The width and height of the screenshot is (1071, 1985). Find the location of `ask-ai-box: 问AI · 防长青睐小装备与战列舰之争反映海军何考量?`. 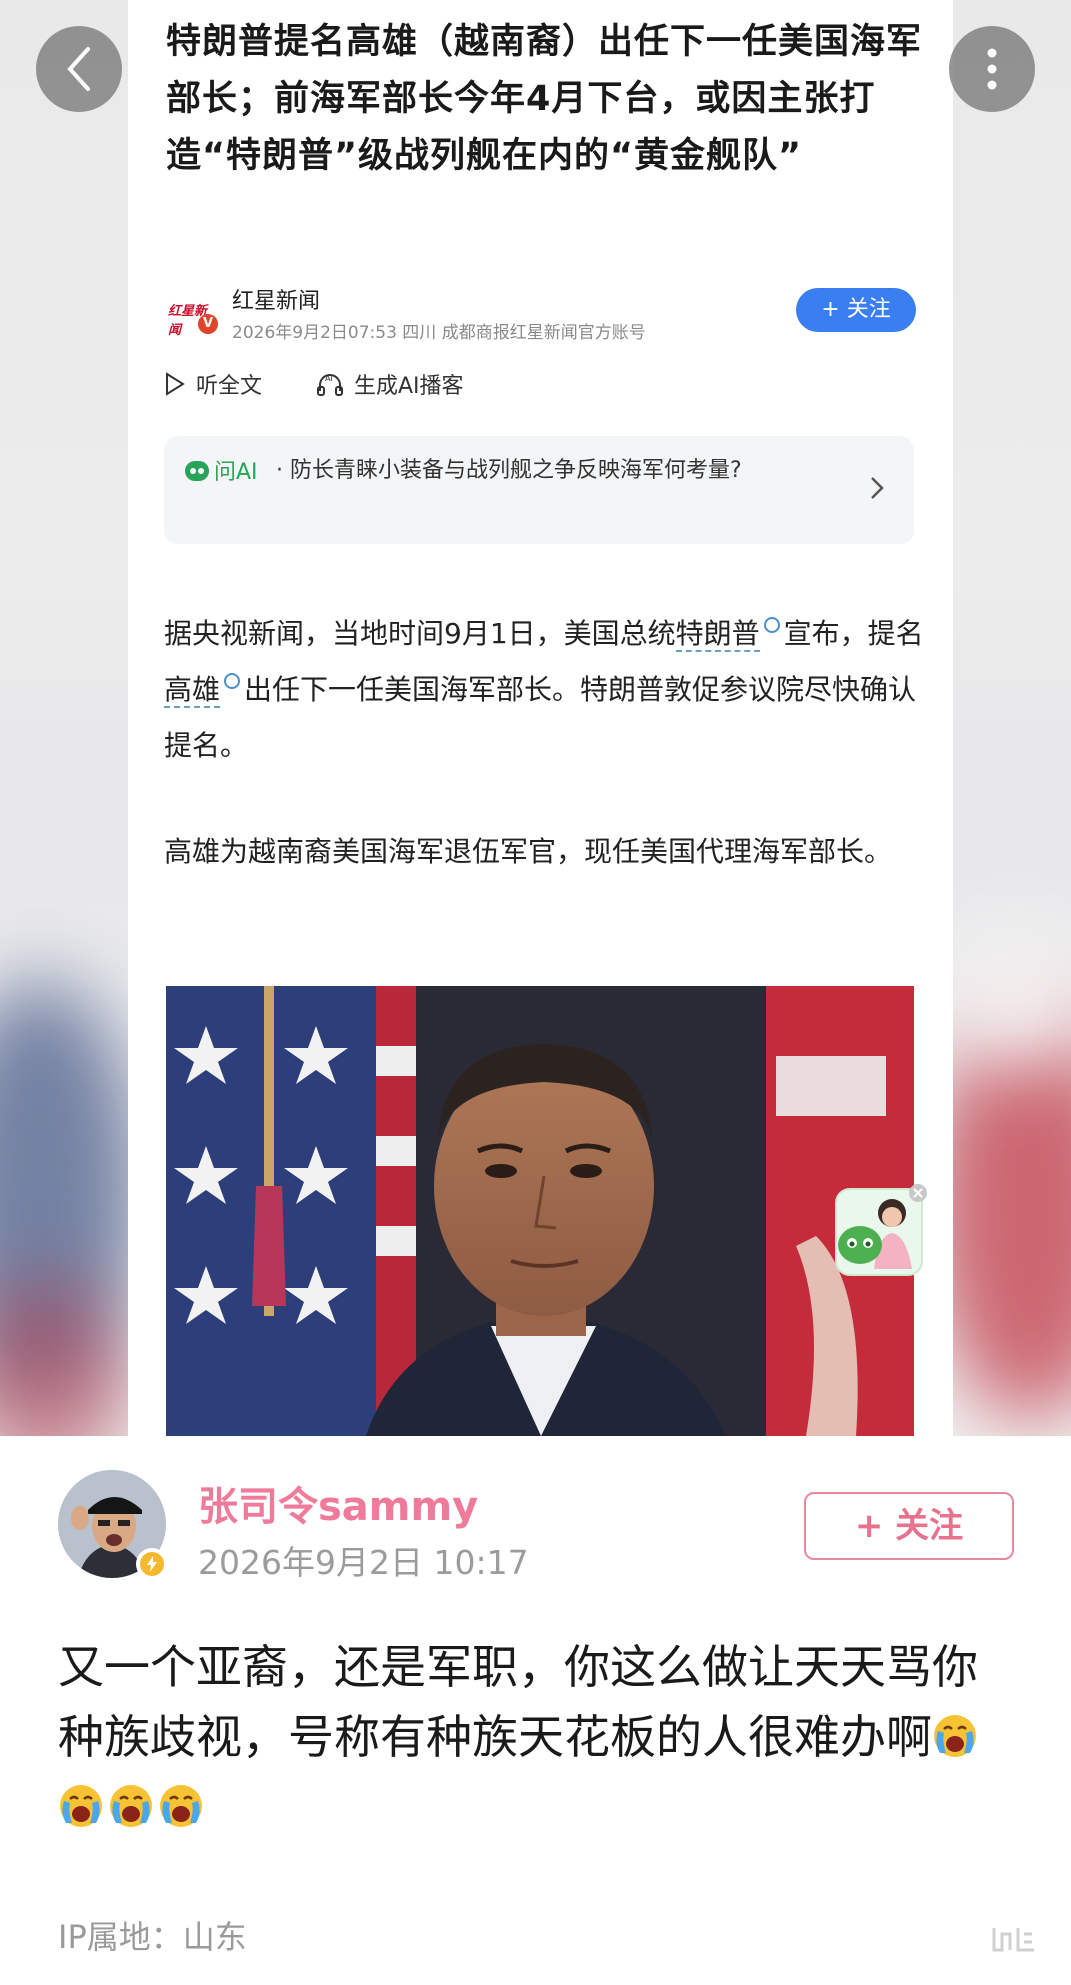

ask-ai-box: 问AI · 防长青睐小装备与战列舰之争反映海军何考量? is located at coordinates (539, 490).